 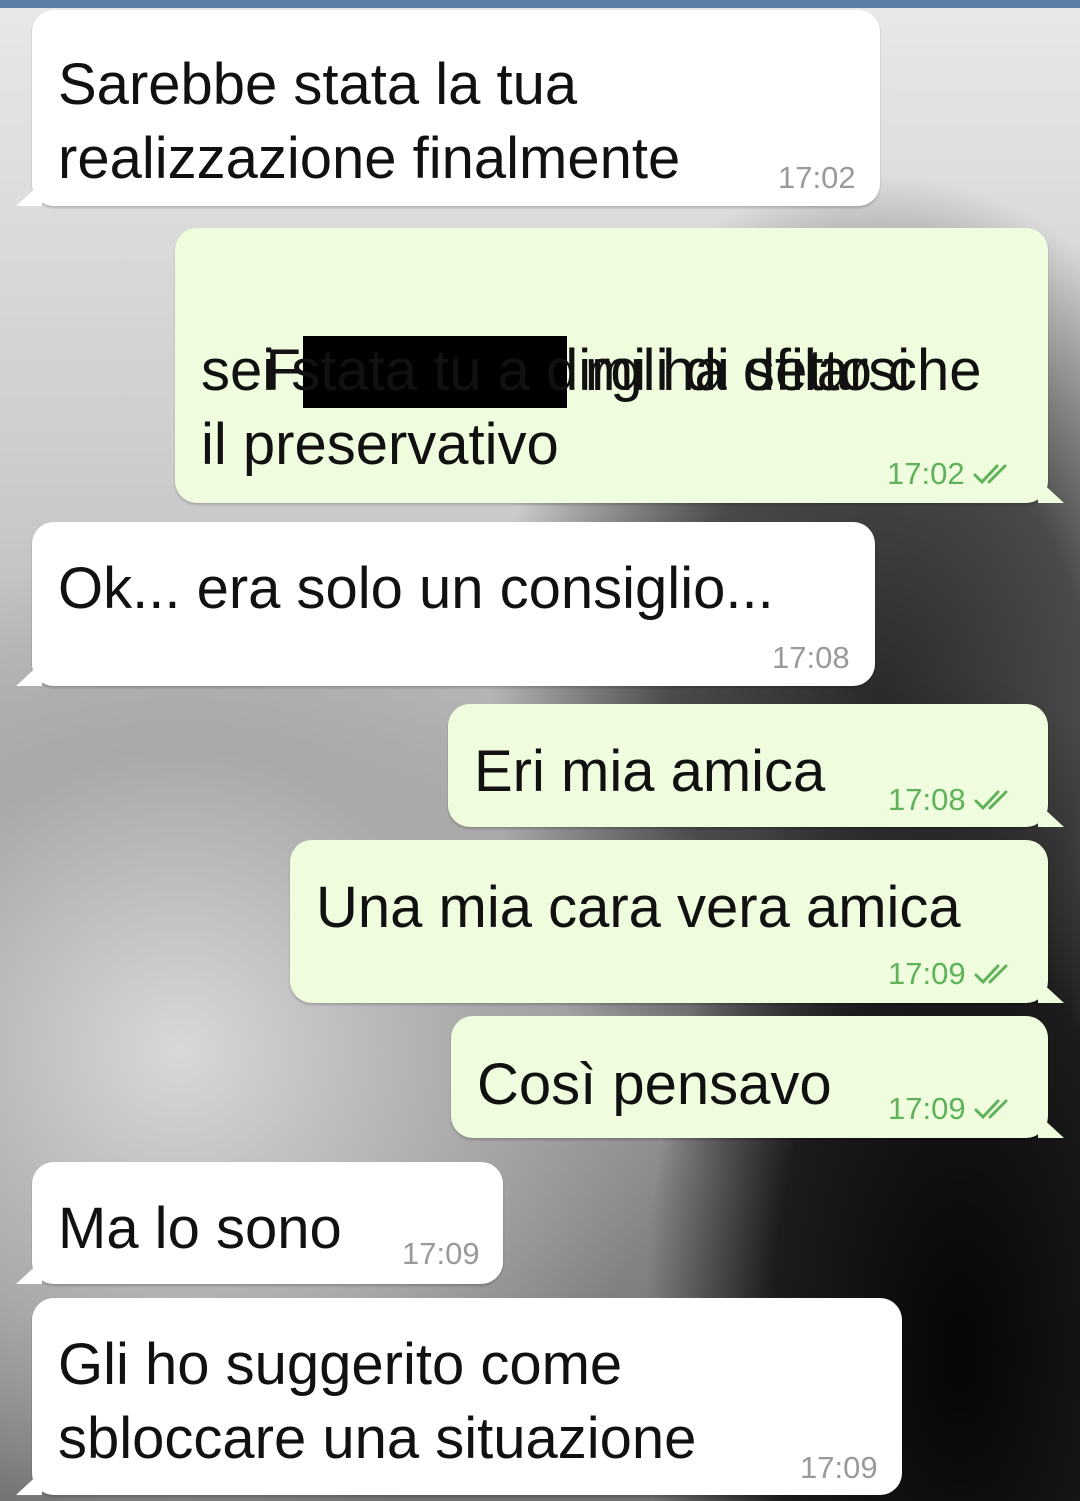 What do you see at coordinates (540, 4) in the screenshot?
I see `app-top-bar` at bounding box center [540, 4].